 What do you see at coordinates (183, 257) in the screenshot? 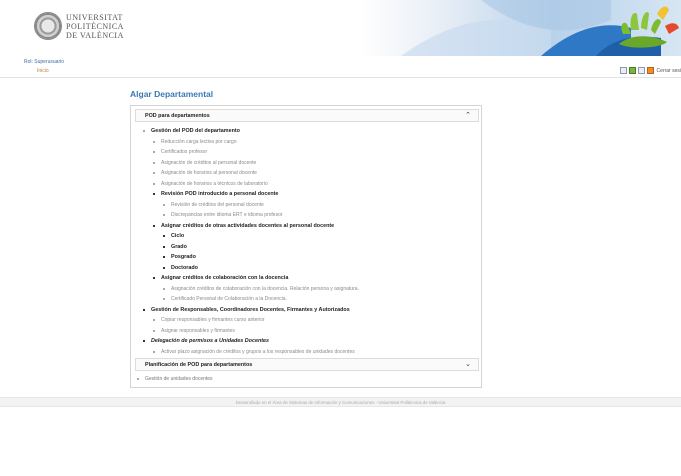
I see `menu-item-label: Posgrado` at bounding box center [183, 257].